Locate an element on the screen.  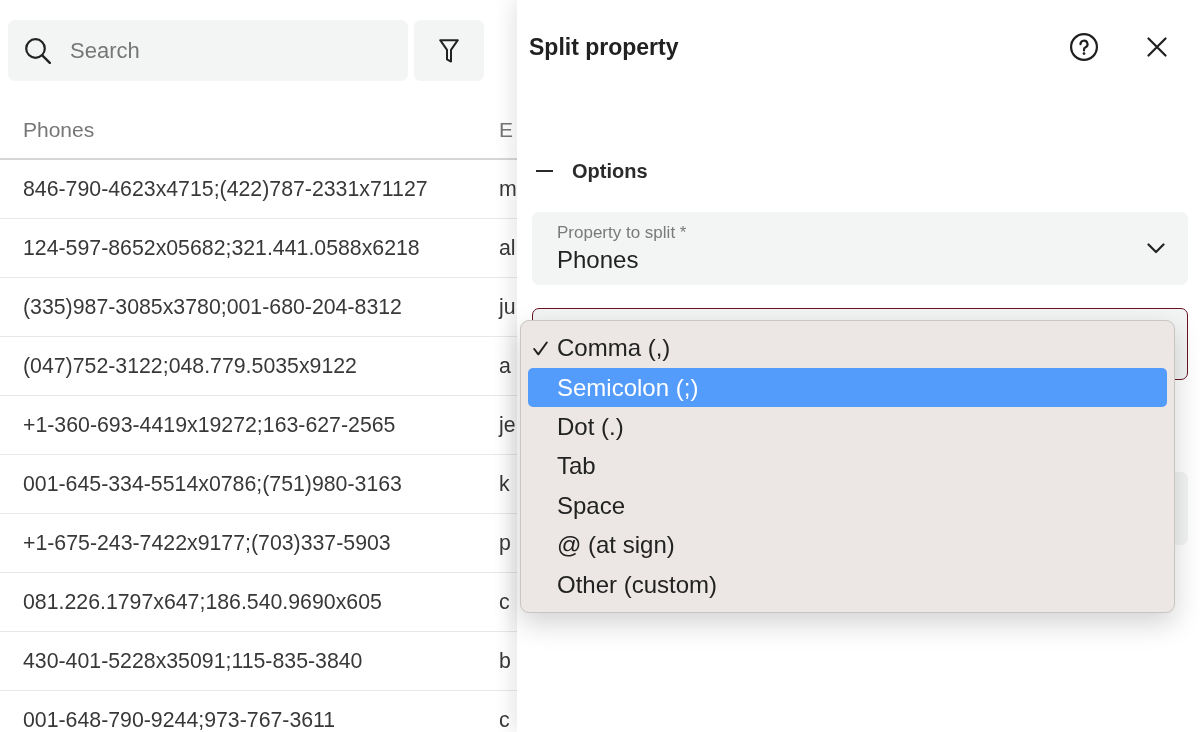
section-toggle: Options is located at coordinates (592, 171).